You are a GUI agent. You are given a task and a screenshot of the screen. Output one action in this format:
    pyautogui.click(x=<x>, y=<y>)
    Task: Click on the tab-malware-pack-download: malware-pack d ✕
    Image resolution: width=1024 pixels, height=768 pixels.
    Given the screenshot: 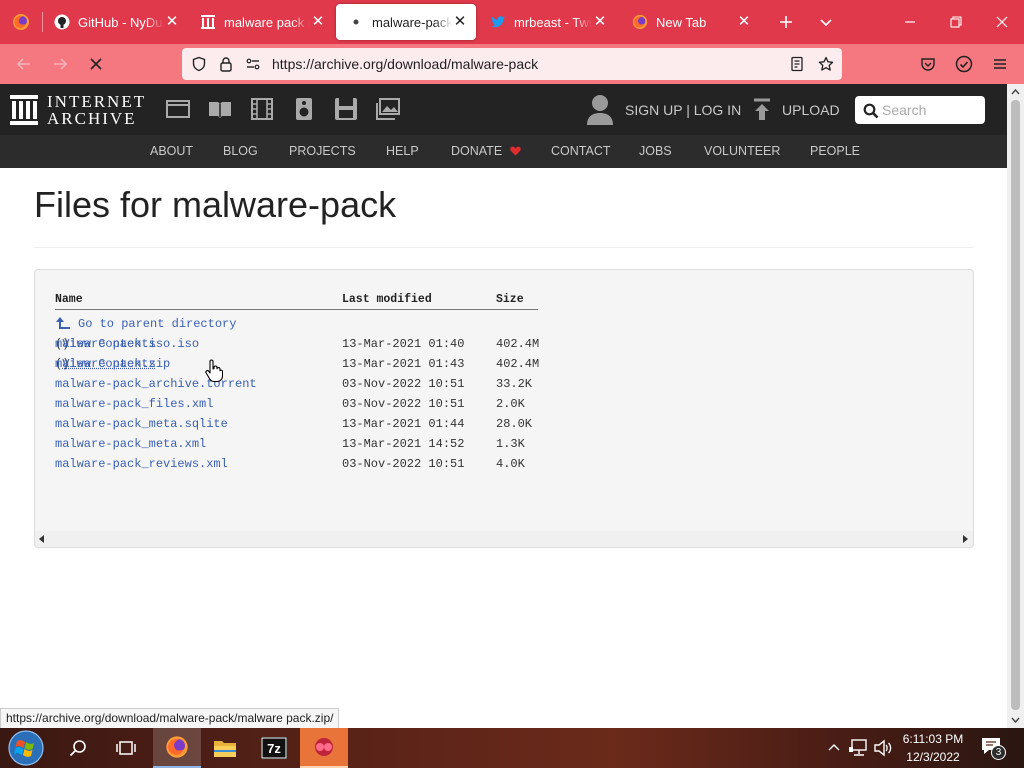 What is the action you would take?
    pyautogui.click(x=406, y=22)
    